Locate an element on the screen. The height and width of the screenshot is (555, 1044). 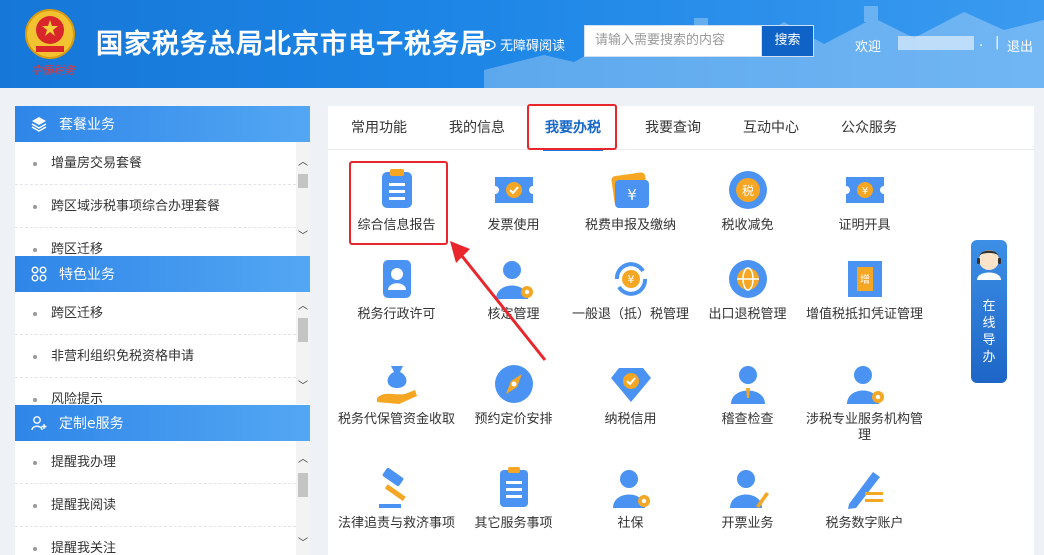
logout-link: 退出 is located at coordinates (1020, 45).